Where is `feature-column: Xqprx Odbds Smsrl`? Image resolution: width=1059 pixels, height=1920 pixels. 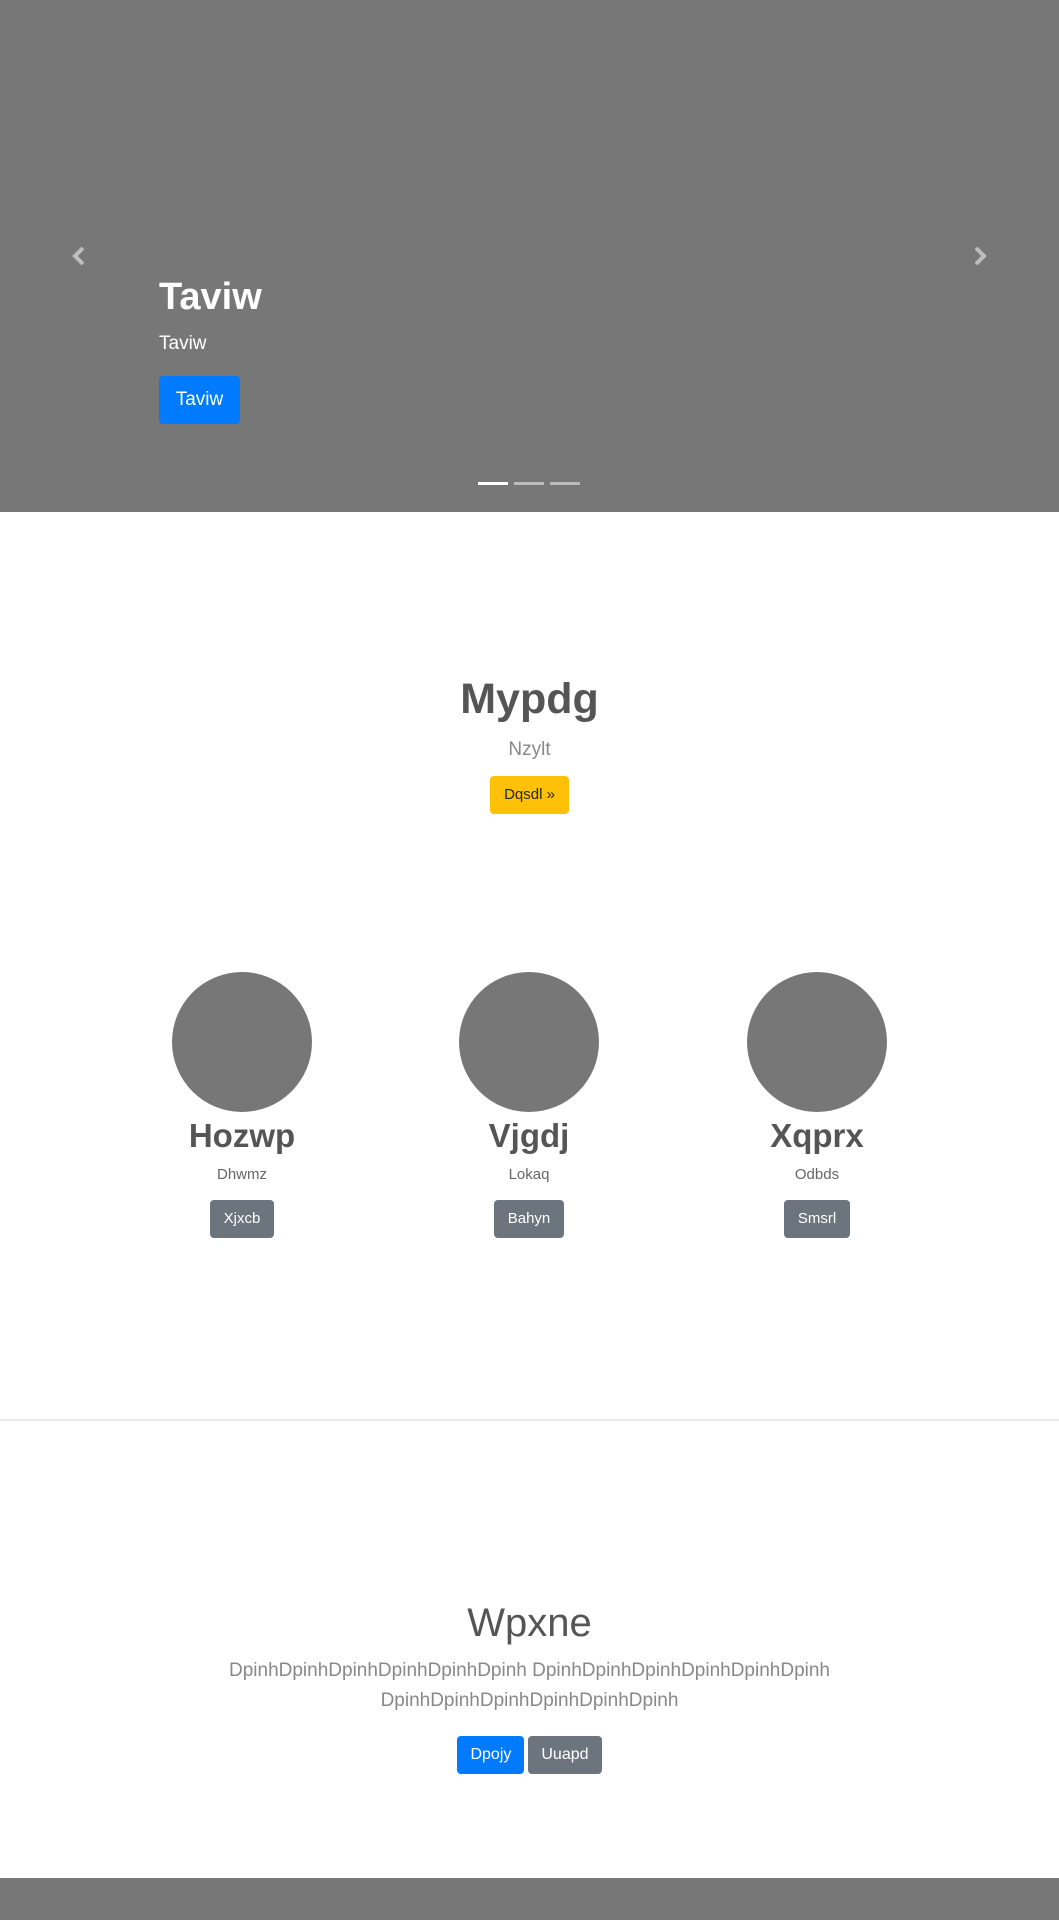 feature-column: Xqprx Odbds Smsrl is located at coordinates (817, 1105).